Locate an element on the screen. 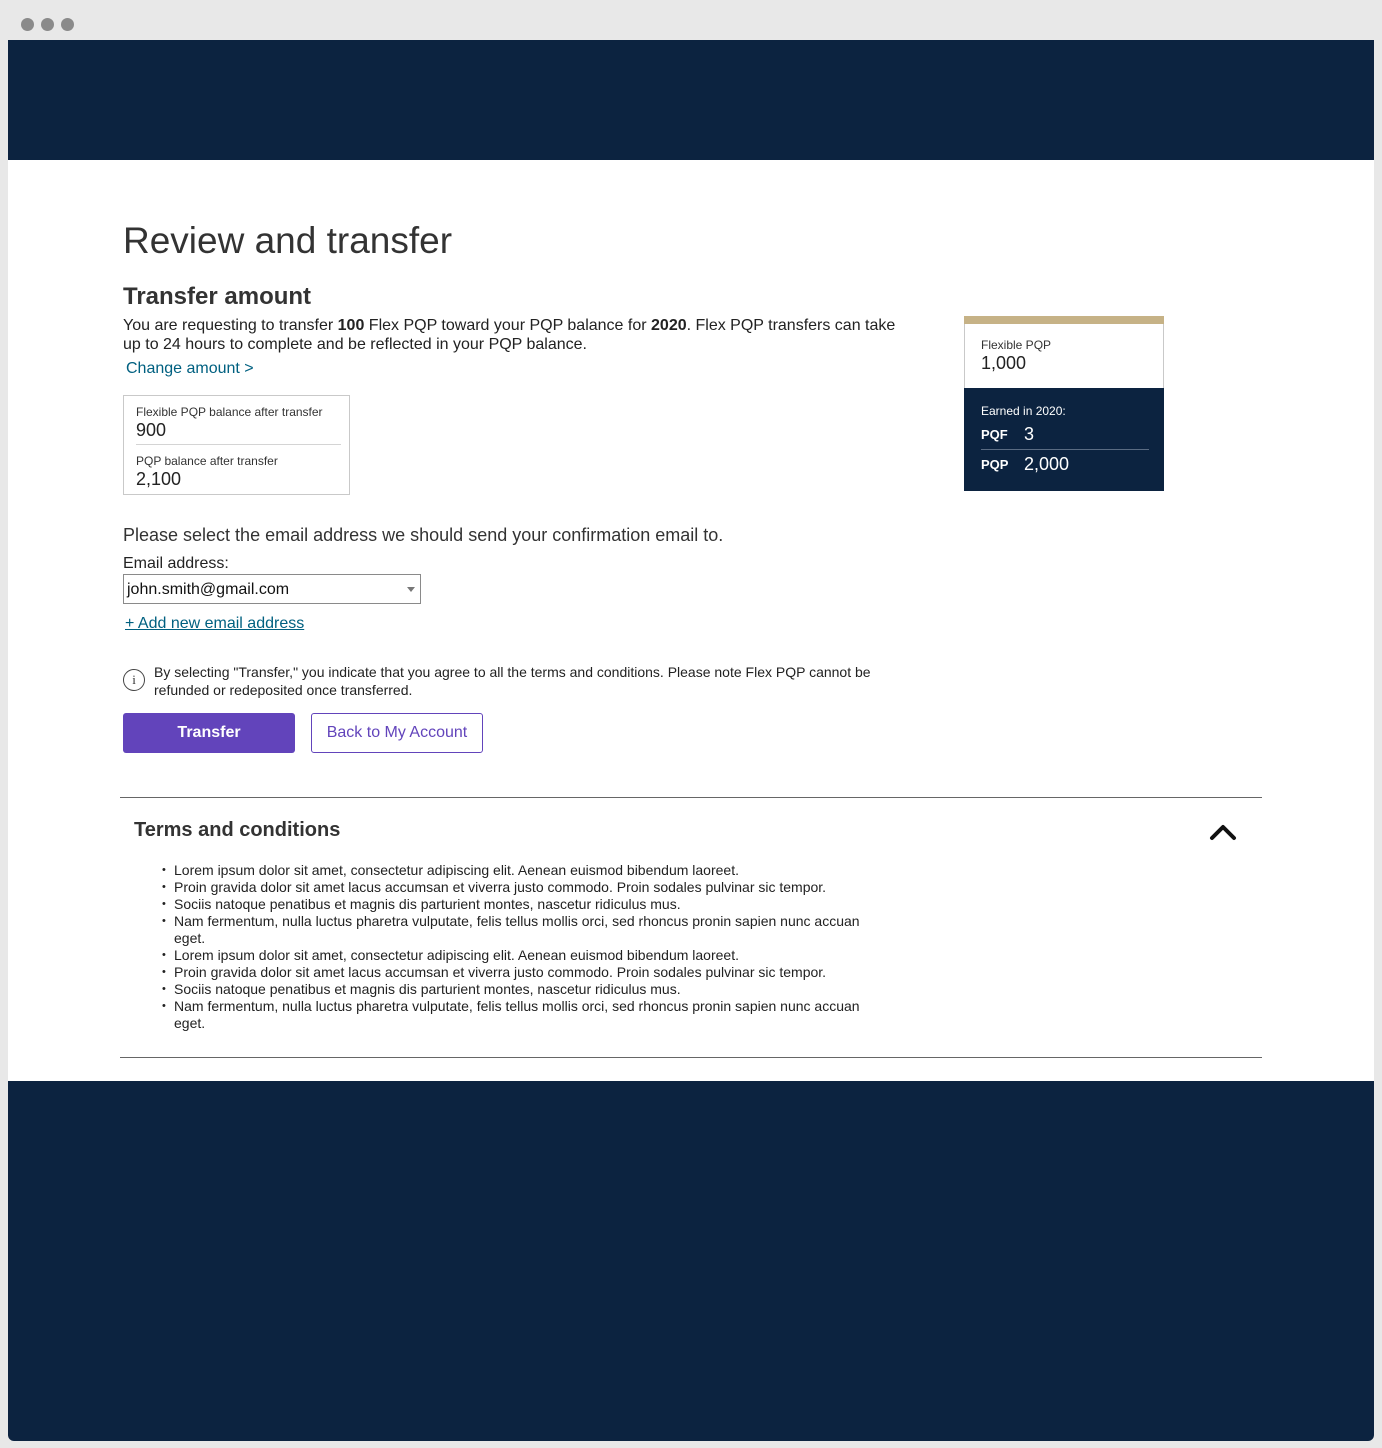 The width and height of the screenshot is (1382, 1448). window-minimize-dot is located at coordinates (47, 24).